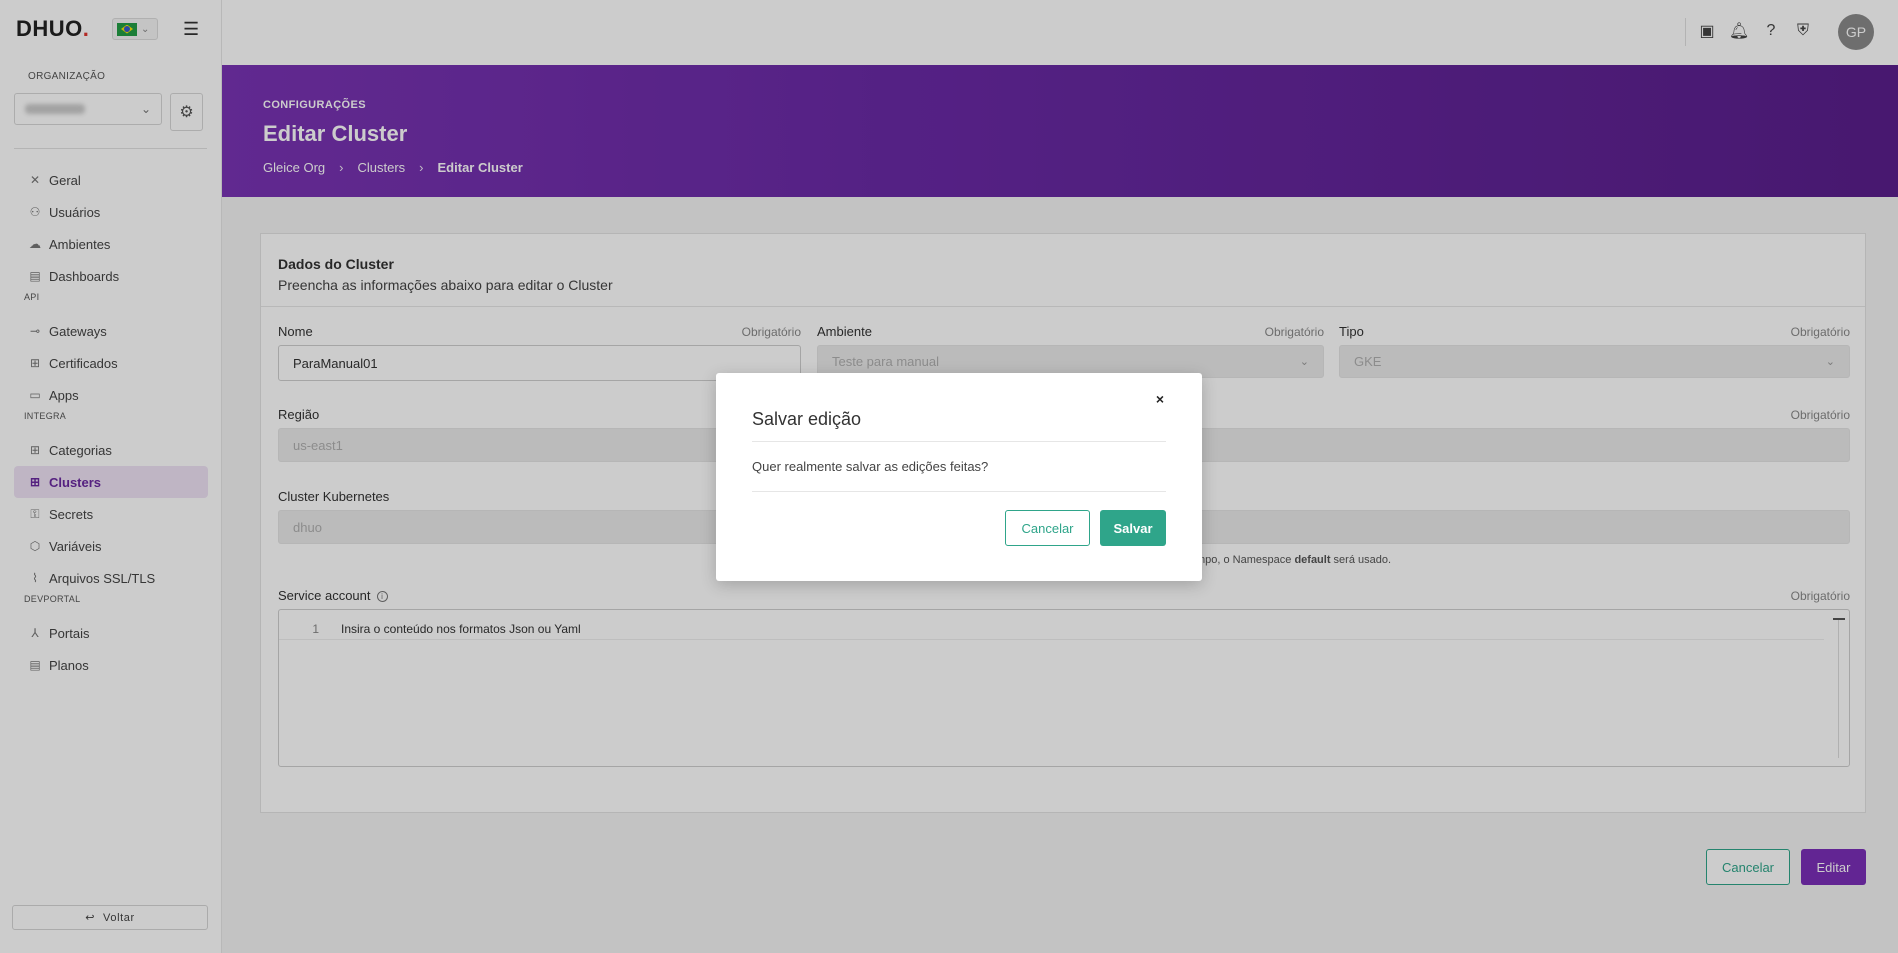  Describe the element at coordinates (870, 466) in the screenshot. I see `dialog-message: Quer realmente salvar as edições feitas?` at that location.